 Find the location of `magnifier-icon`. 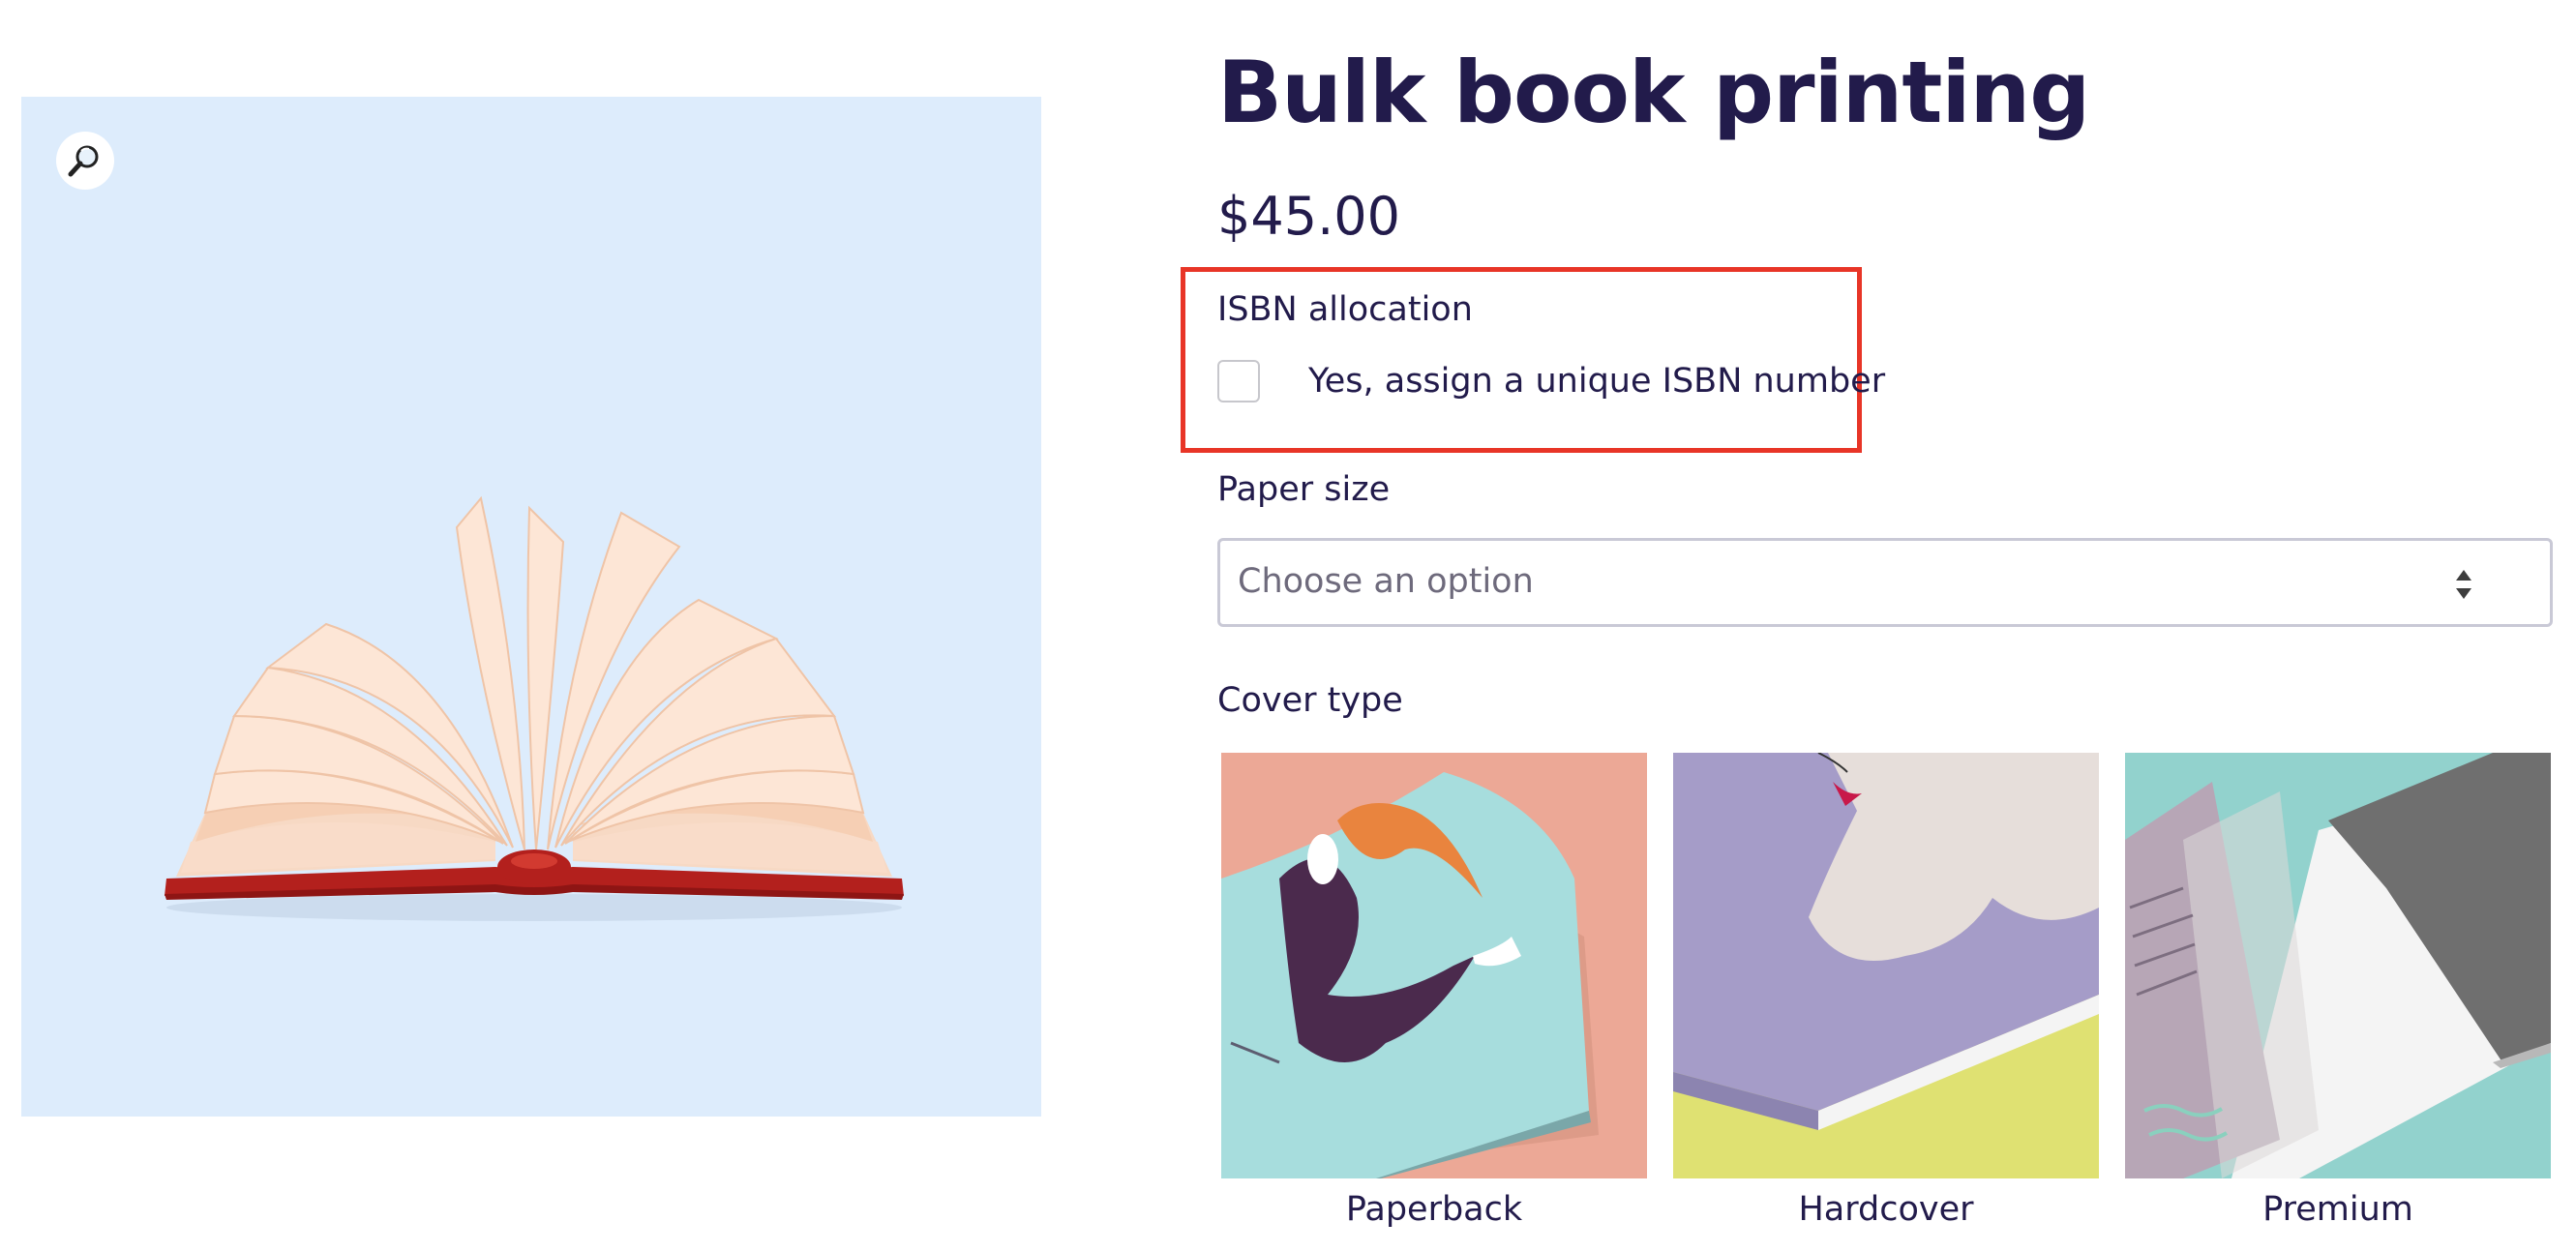

magnifier-icon is located at coordinates (83, 161).